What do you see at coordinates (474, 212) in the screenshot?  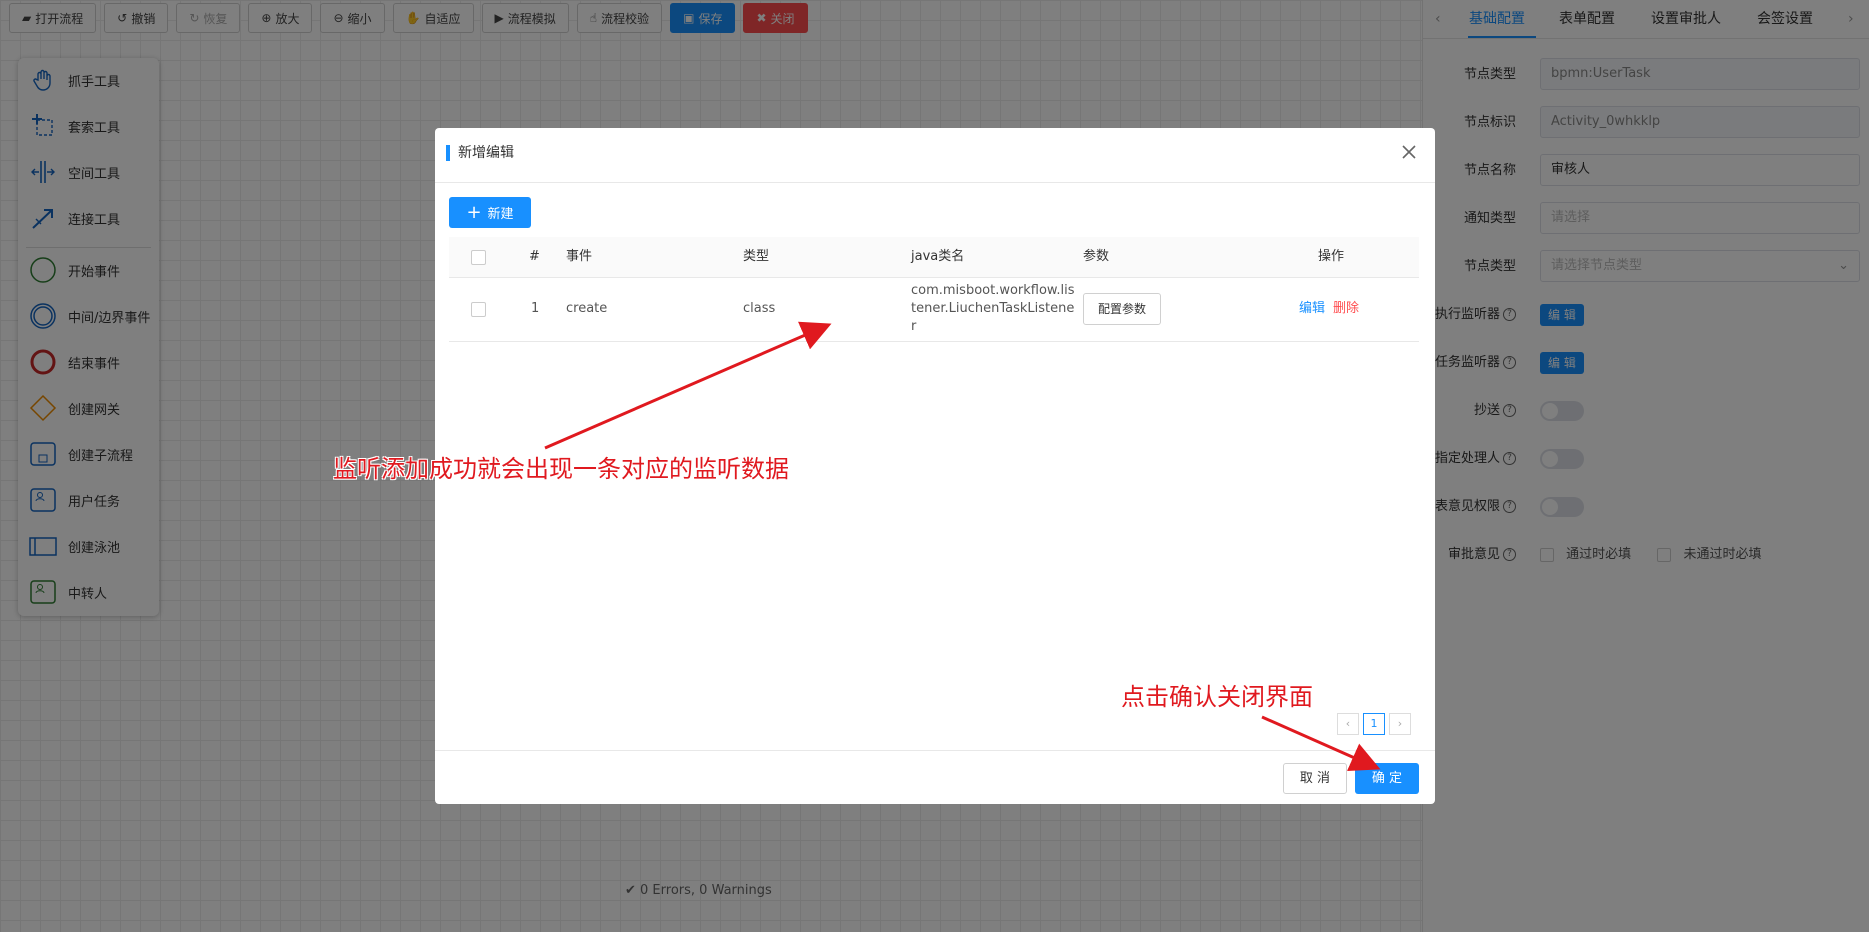 I see `plus-icon: +` at bounding box center [474, 212].